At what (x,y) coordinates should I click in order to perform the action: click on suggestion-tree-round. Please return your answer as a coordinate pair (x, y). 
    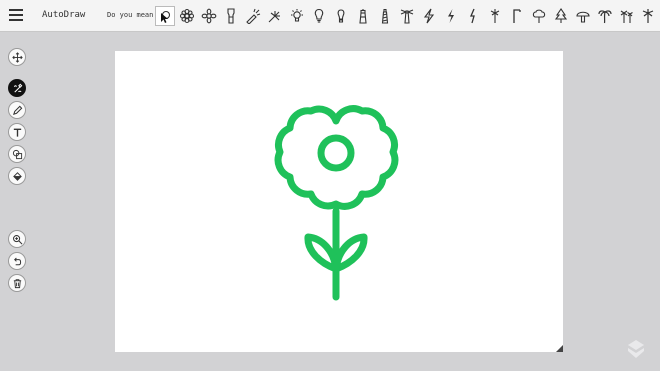
    Looking at the image, I should click on (539, 16).